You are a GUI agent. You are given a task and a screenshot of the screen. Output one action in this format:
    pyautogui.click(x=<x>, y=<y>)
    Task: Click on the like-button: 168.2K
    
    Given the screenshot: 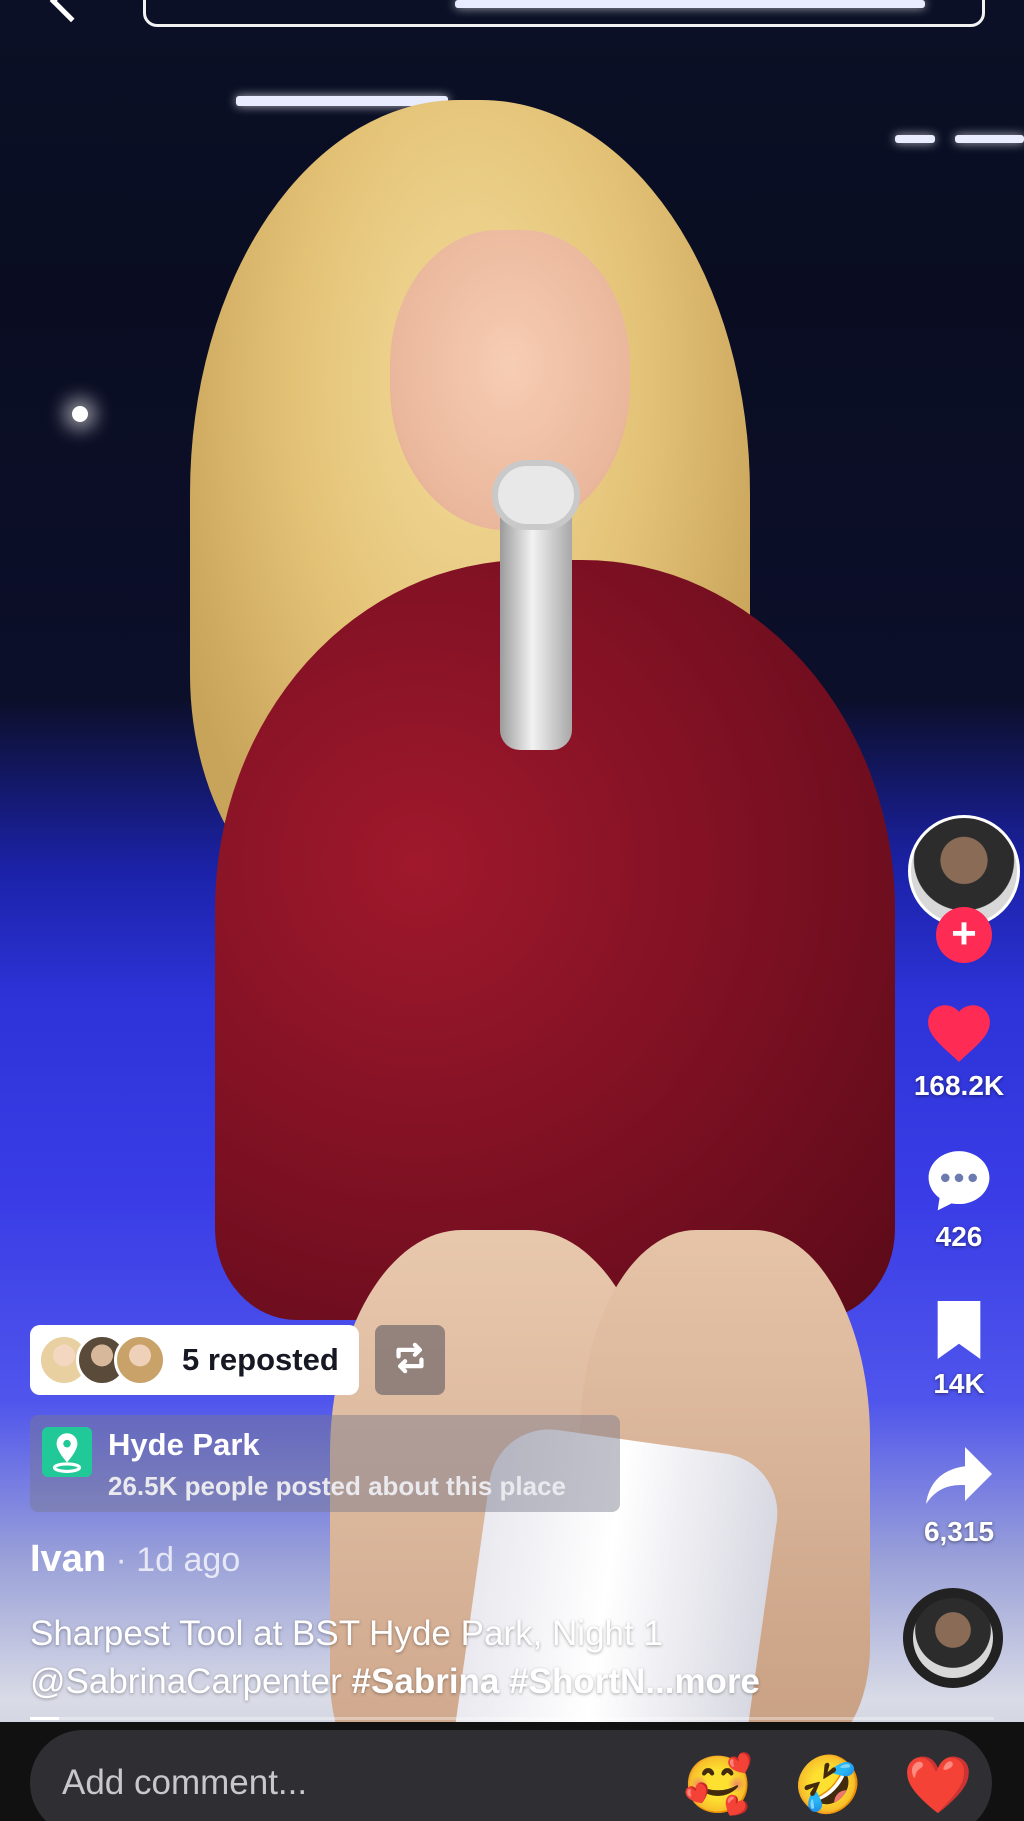 What is the action you would take?
    pyautogui.click(x=959, y=1049)
    